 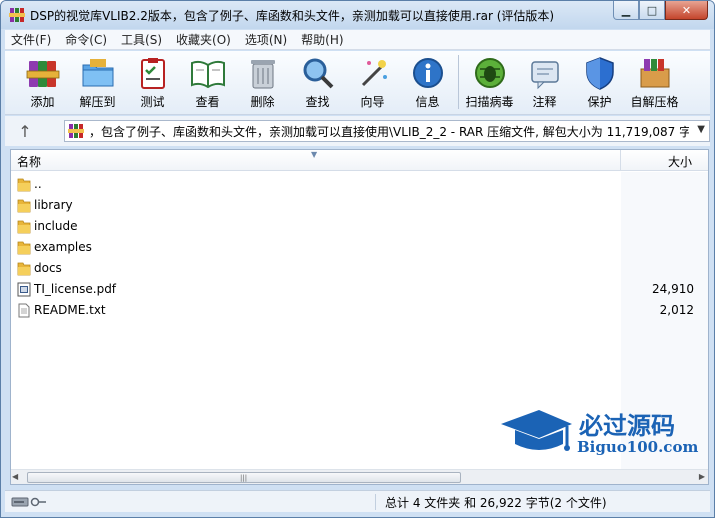 I want to click on status-separator, so click(x=375, y=502).